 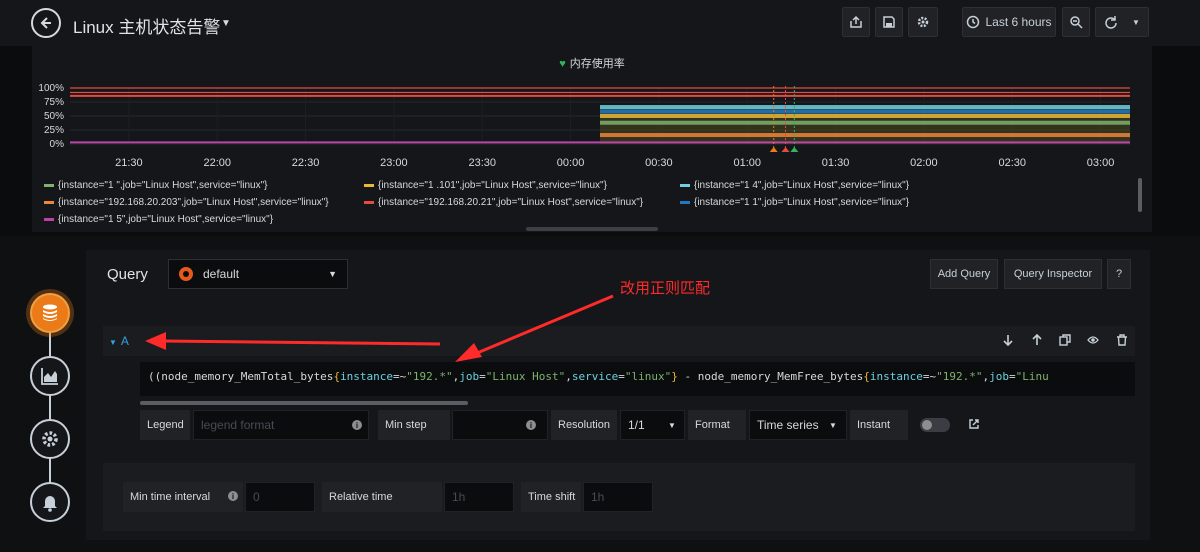 I want to click on expression-token: =, so click(x=1012, y=376).